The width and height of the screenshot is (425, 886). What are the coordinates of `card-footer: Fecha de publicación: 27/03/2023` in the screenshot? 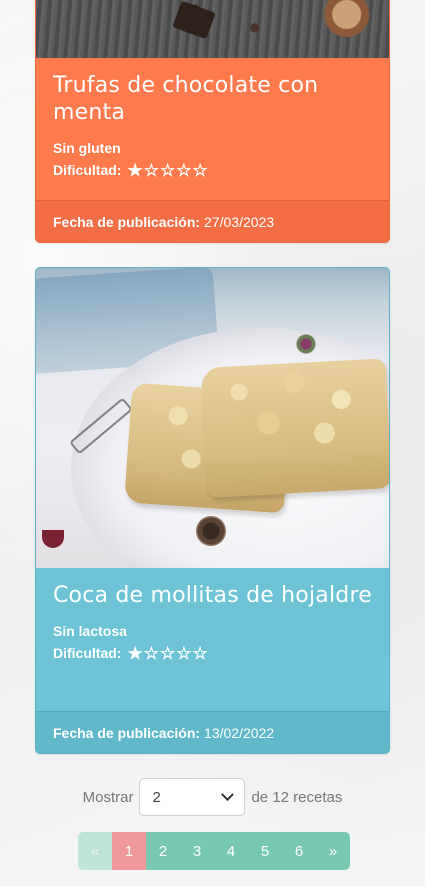 It's located at (212, 221).